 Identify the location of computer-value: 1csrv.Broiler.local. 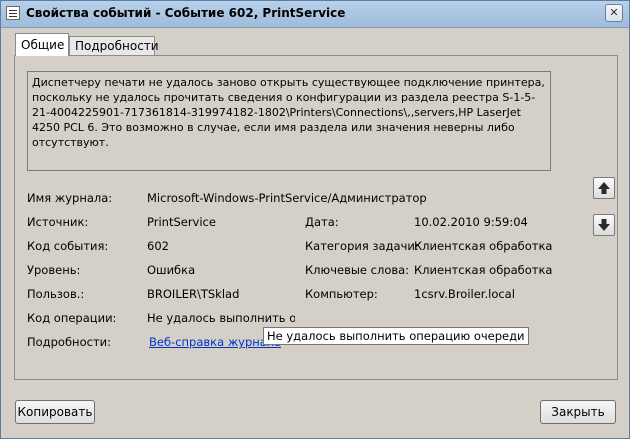
(464, 294).